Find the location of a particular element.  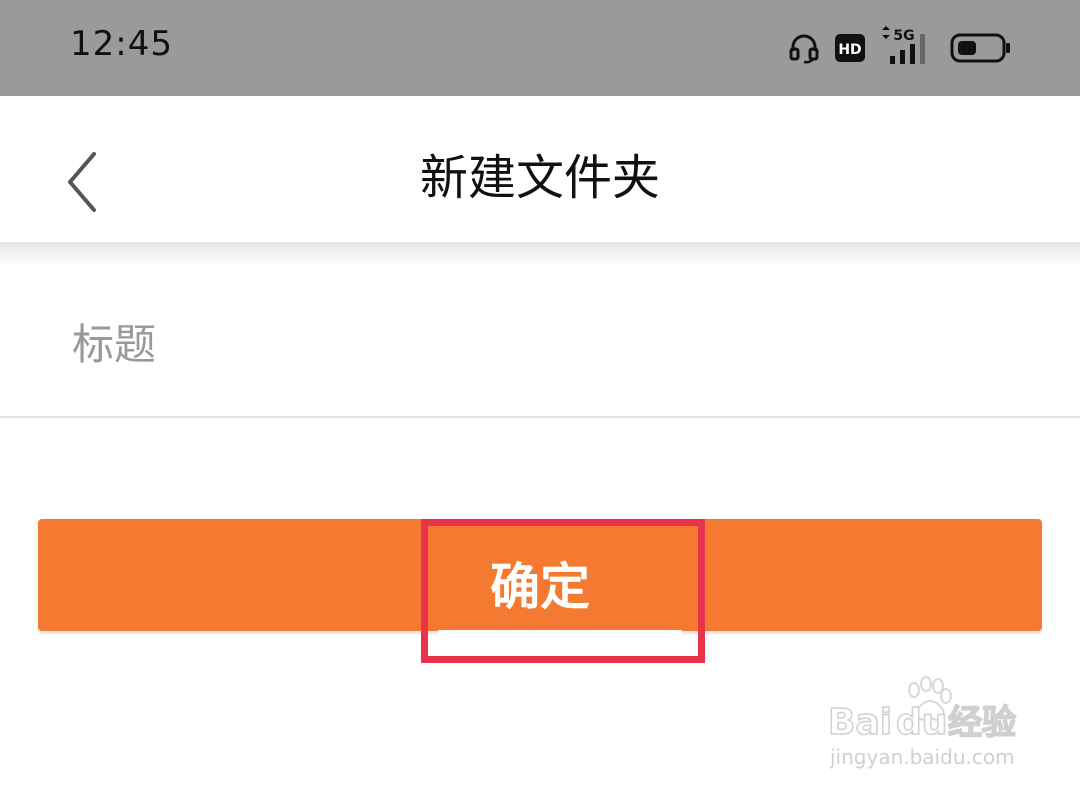

status-icons: HD 5G is located at coordinates (920, 48).